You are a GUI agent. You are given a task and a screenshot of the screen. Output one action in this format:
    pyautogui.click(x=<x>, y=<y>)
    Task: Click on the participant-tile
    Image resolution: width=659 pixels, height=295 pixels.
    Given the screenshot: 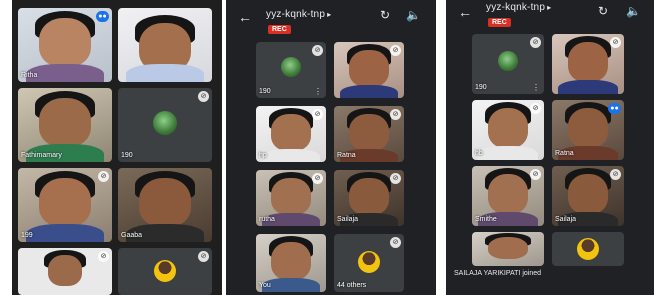 What is the action you would take?
    pyautogui.click(x=165, y=45)
    